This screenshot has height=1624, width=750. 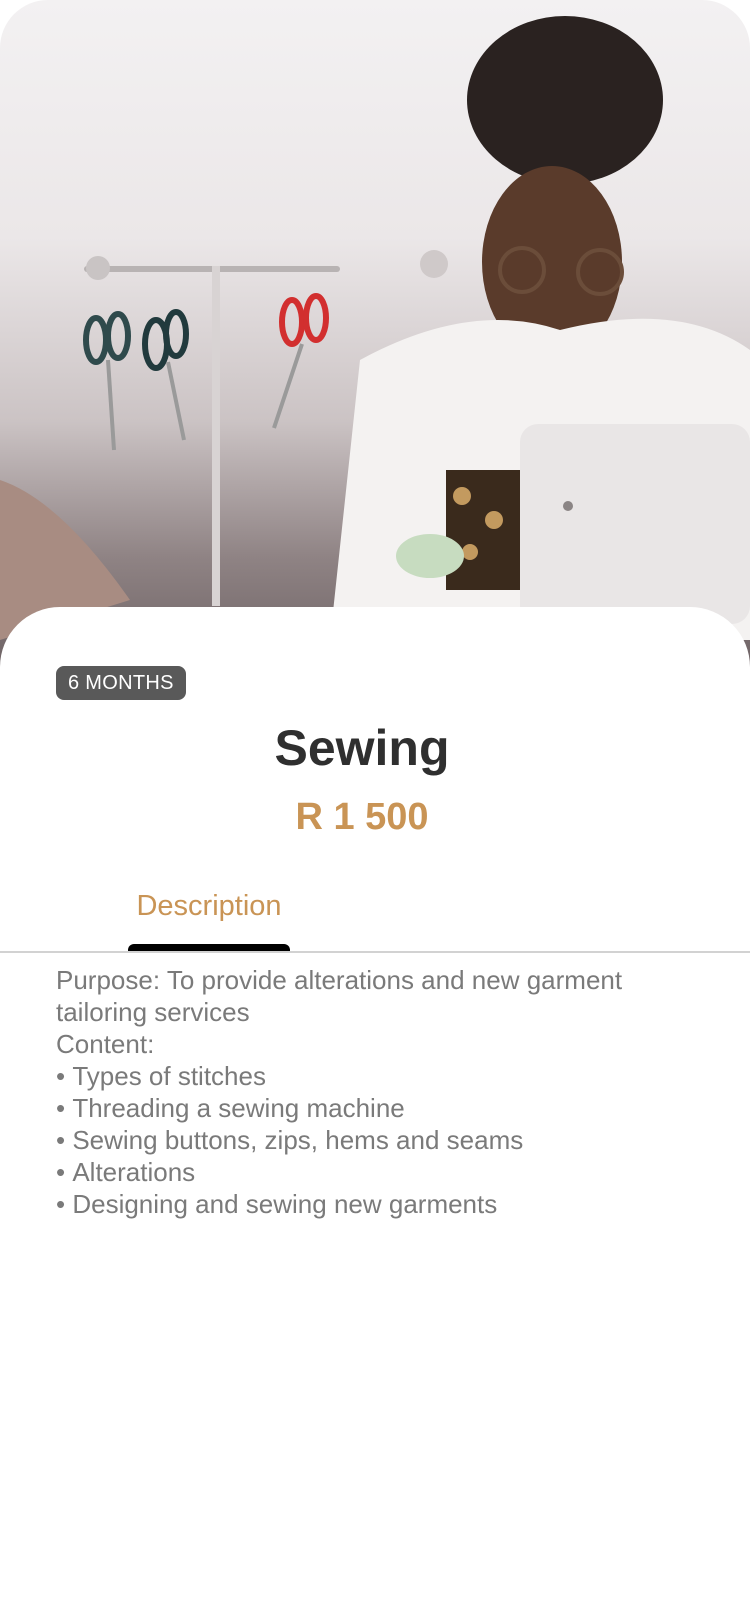 What do you see at coordinates (209, 906) in the screenshot?
I see `tab-description-label: Description` at bounding box center [209, 906].